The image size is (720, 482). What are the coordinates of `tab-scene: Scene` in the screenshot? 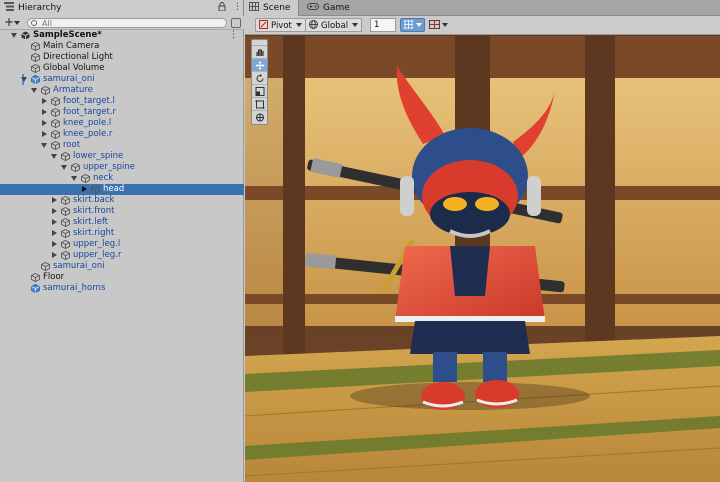 It's located at (272, 8).